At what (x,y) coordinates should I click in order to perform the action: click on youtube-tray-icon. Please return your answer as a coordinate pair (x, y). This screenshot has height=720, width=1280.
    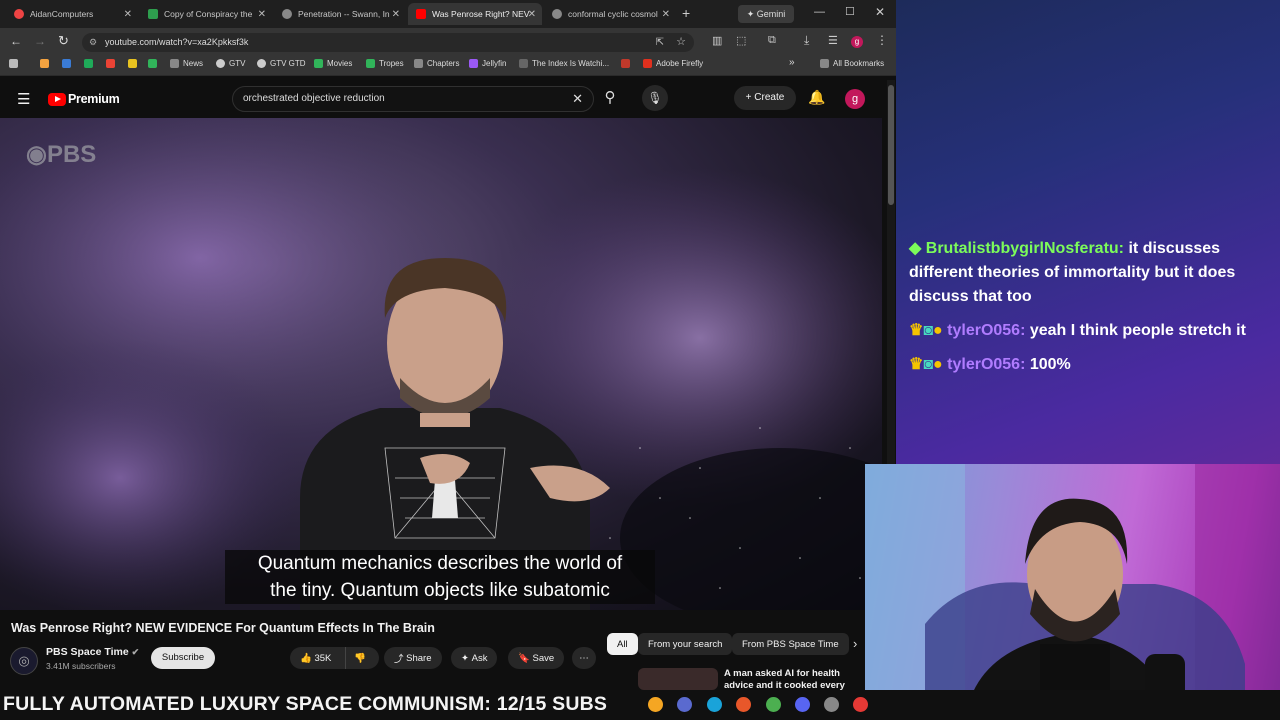
    Looking at the image, I should click on (860, 704).